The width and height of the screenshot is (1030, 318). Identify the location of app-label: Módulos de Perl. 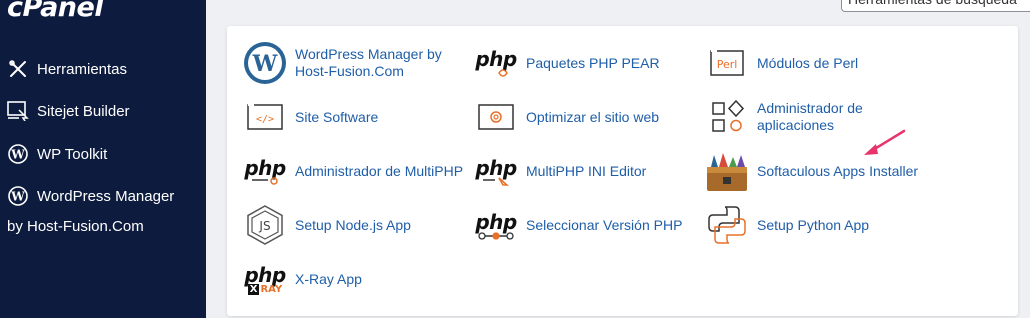
(808, 62).